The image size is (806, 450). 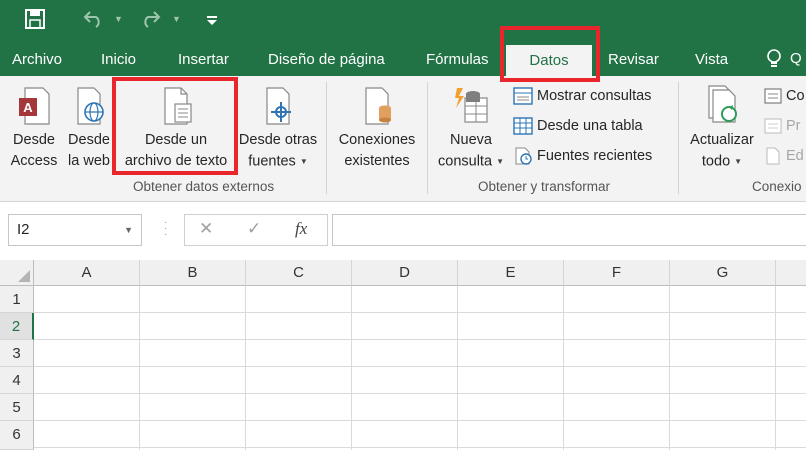 What do you see at coordinates (35, 22) in the screenshot?
I see `save-icon` at bounding box center [35, 22].